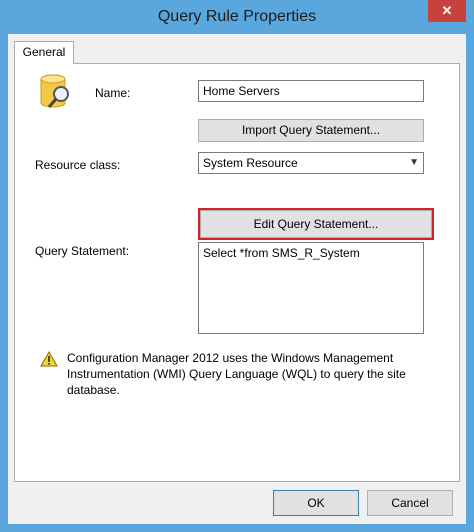  I want to click on tab-general: General, so click(44, 52).